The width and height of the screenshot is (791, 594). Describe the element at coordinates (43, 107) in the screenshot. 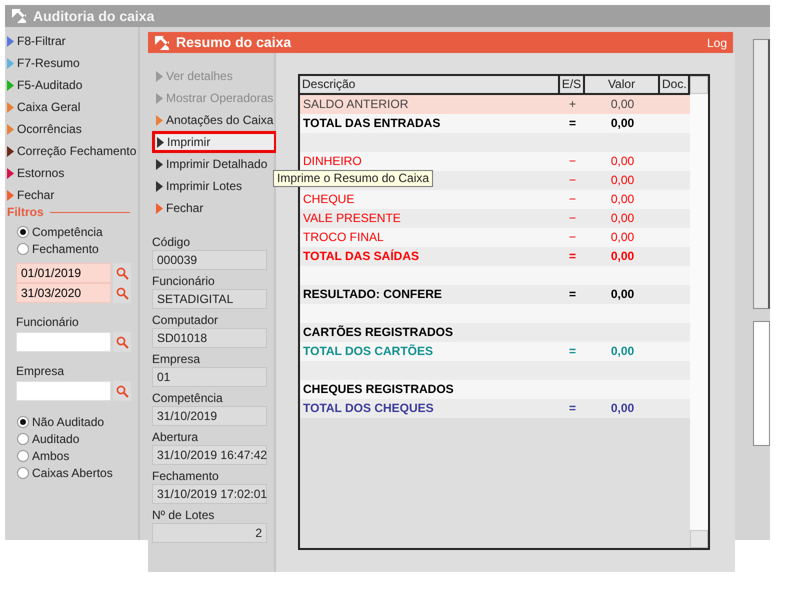

I see `sidebar-item: Caixa Geral` at that location.